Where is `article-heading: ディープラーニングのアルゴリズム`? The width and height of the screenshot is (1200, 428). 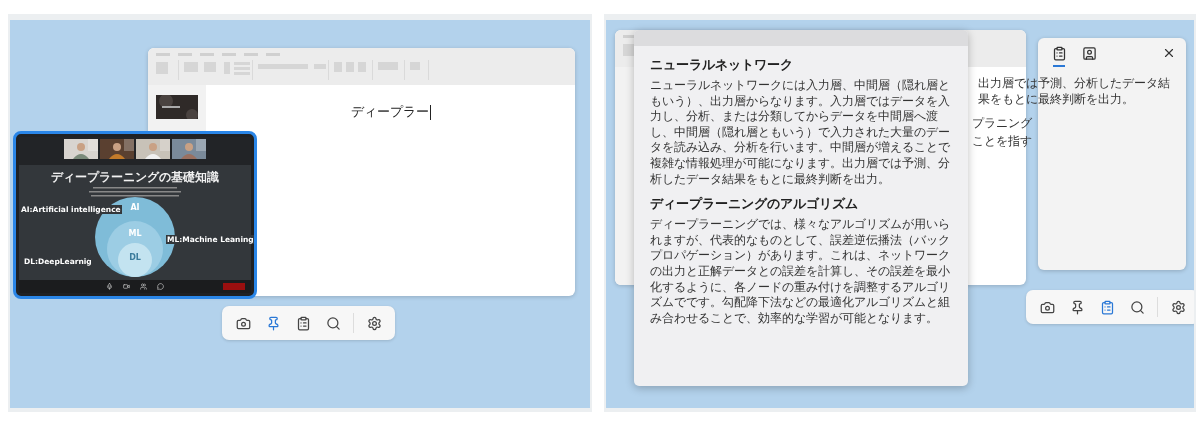 article-heading: ディープラーニングのアルゴリズム is located at coordinates (754, 204).